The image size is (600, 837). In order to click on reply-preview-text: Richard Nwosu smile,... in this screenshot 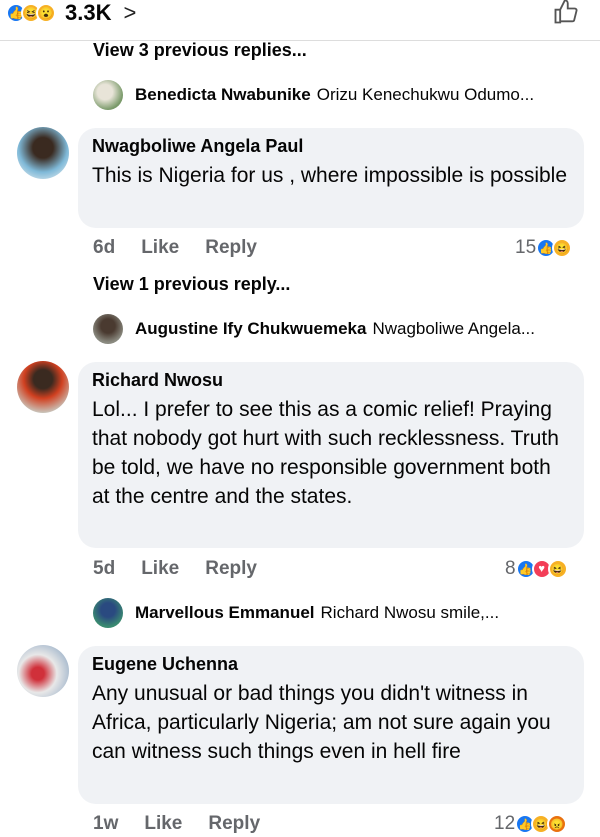, I will do `click(410, 612)`.